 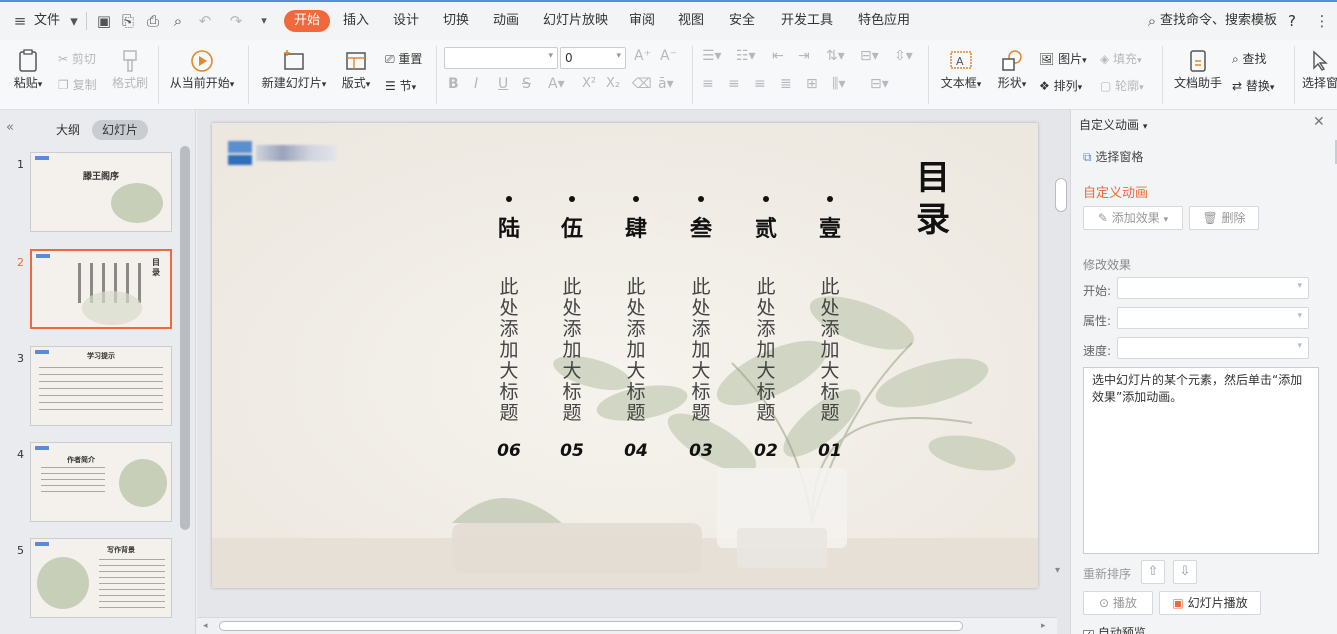 What do you see at coordinates (202, 69) in the screenshot?
I see `from-current-button: 从当前开始▾` at bounding box center [202, 69].